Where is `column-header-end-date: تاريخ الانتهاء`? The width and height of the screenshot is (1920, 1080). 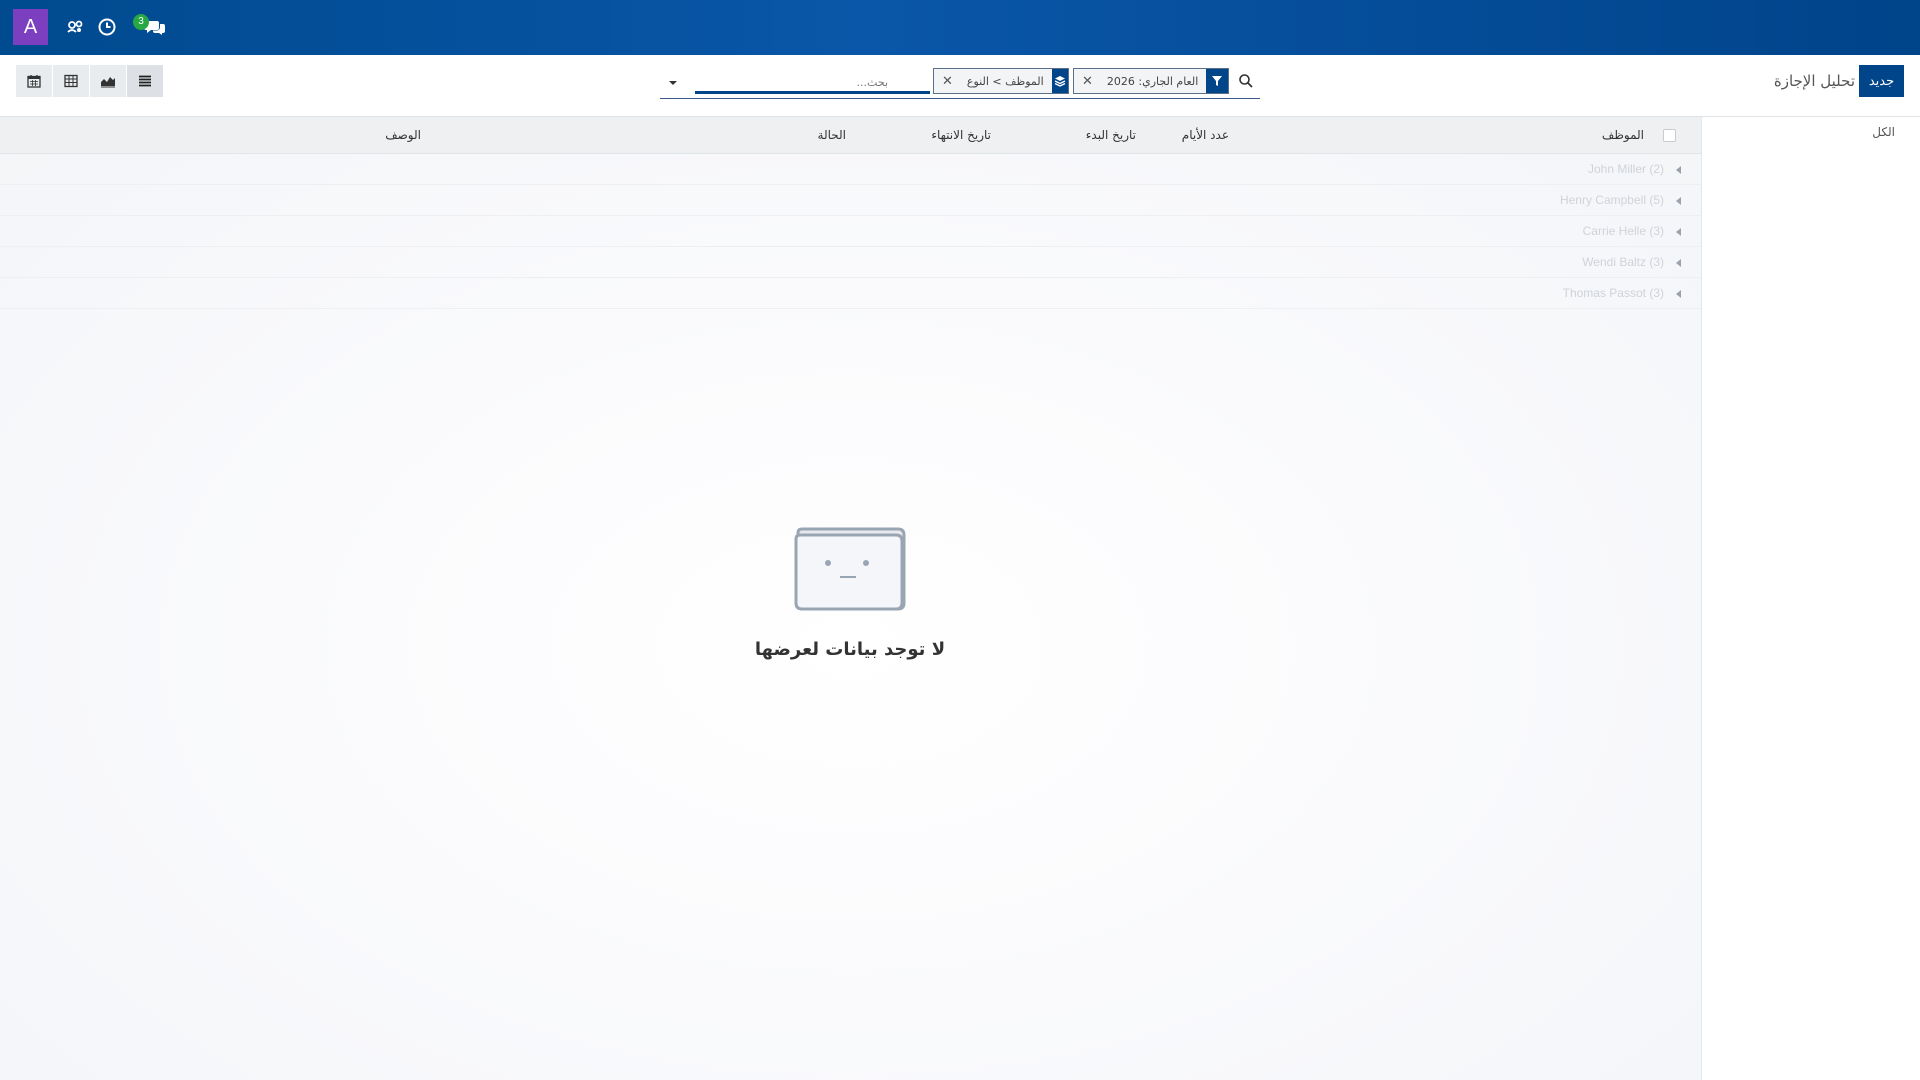 column-header-end-date: تاريخ الانتهاء is located at coordinates (961, 135).